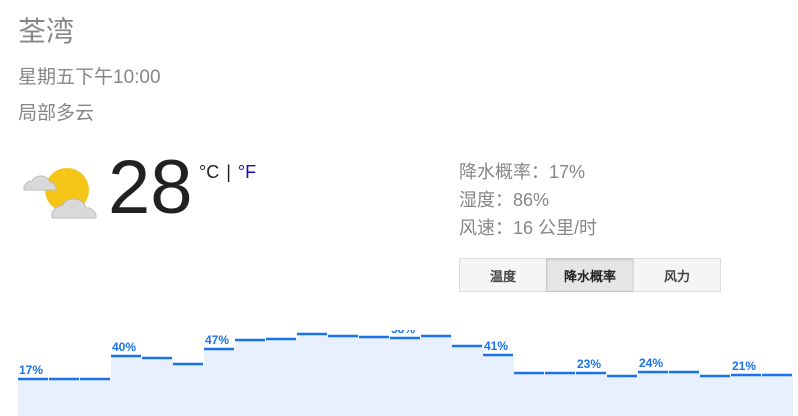  Describe the element at coordinates (150, 187) in the screenshot. I see `current-temperature: 28` at that location.